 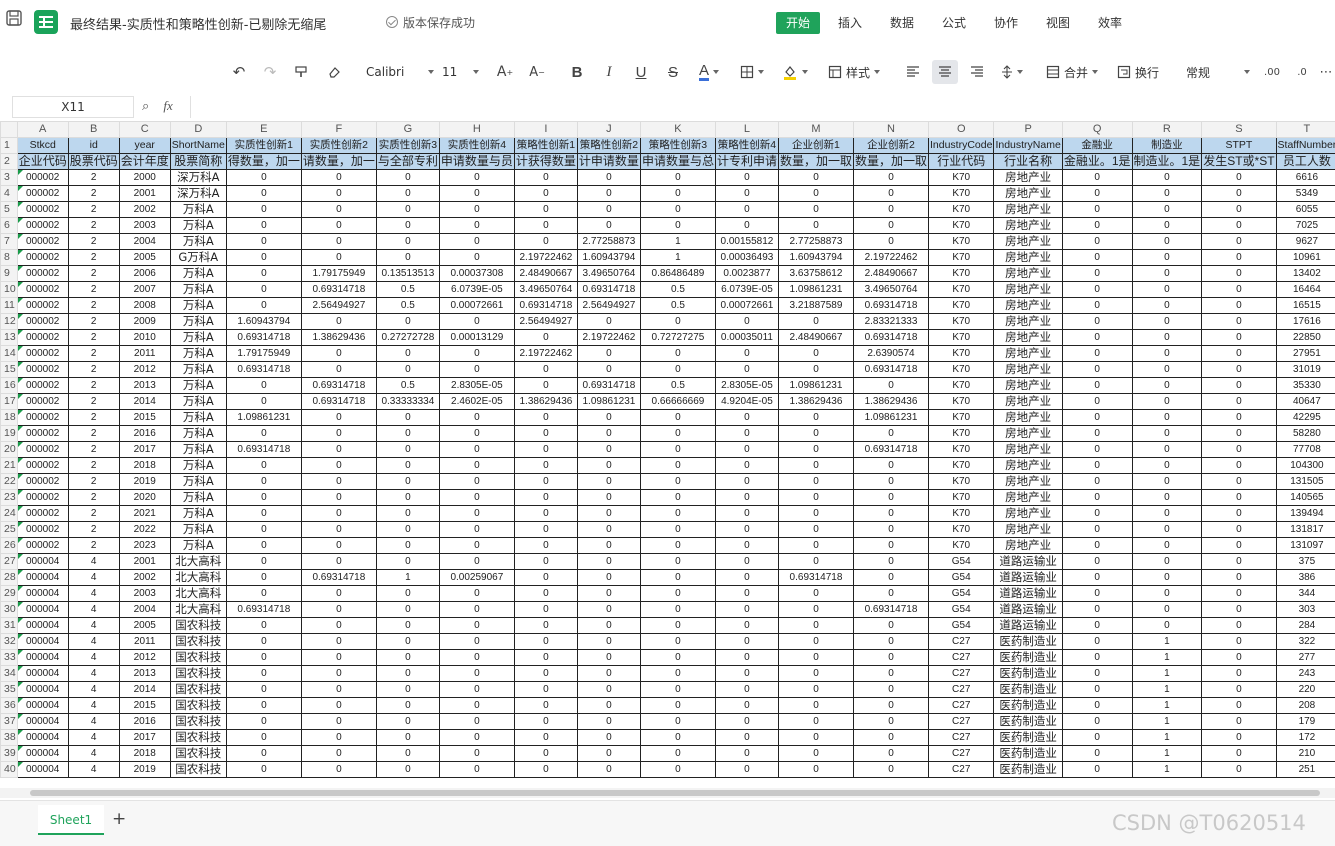 What do you see at coordinates (9, 225) in the screenshot?
I see `row-header: 6` at bounding box center [9, 225].